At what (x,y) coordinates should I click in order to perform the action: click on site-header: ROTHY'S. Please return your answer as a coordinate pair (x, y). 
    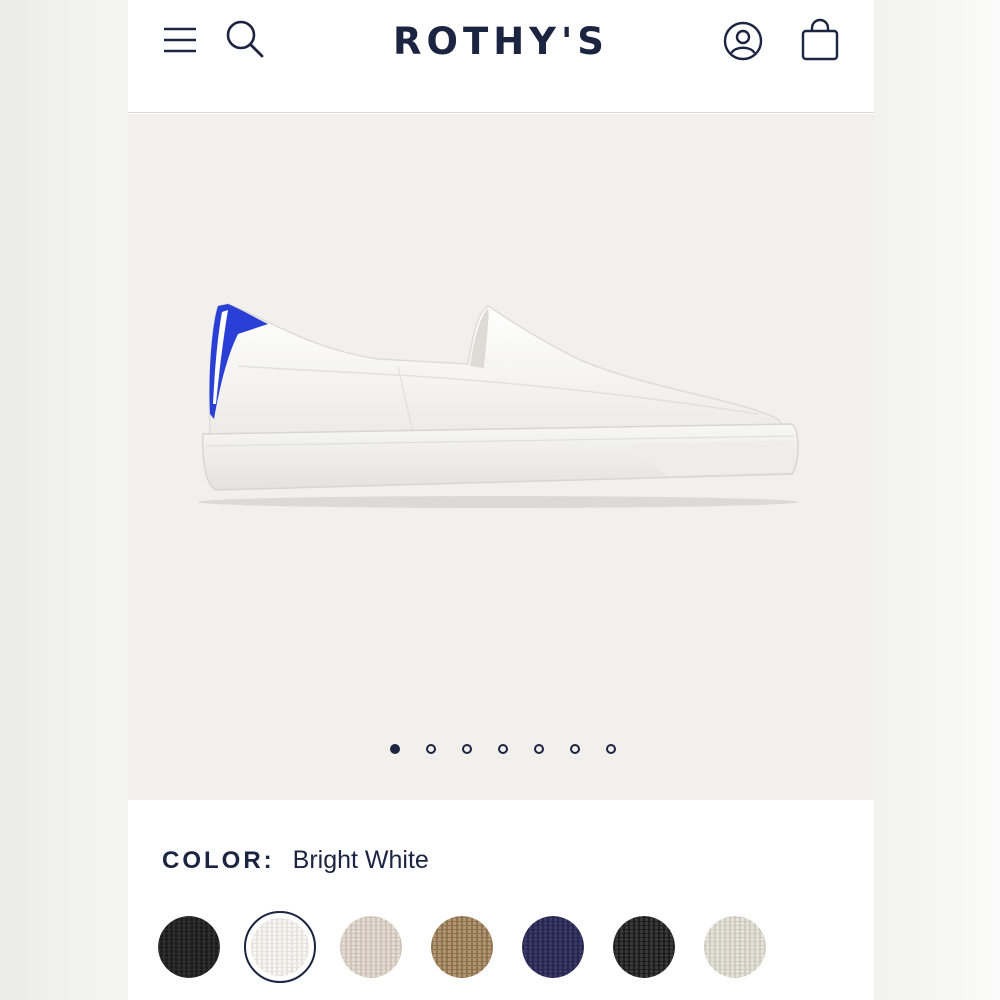
    Looking at the image, I should click on (501, 56).